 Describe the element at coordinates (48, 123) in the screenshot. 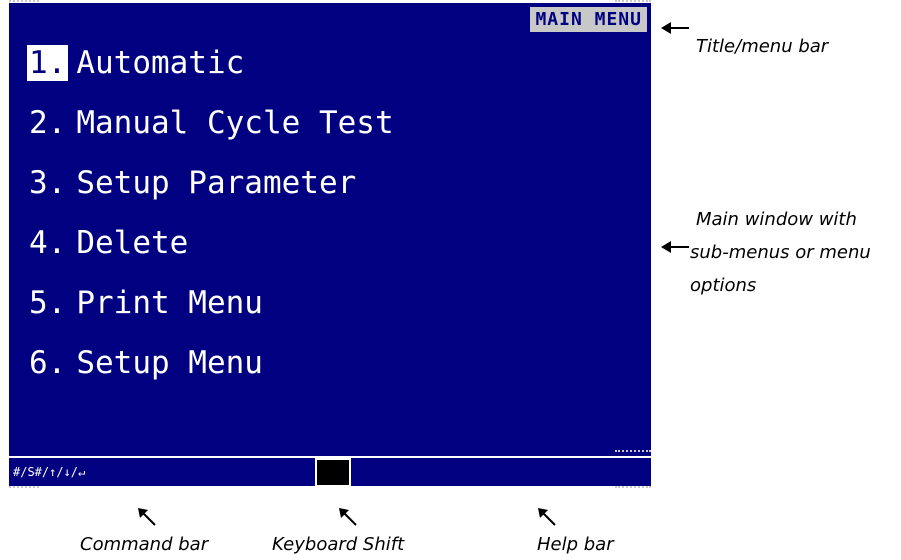

I see `menu-item-number: 2.` at that location.